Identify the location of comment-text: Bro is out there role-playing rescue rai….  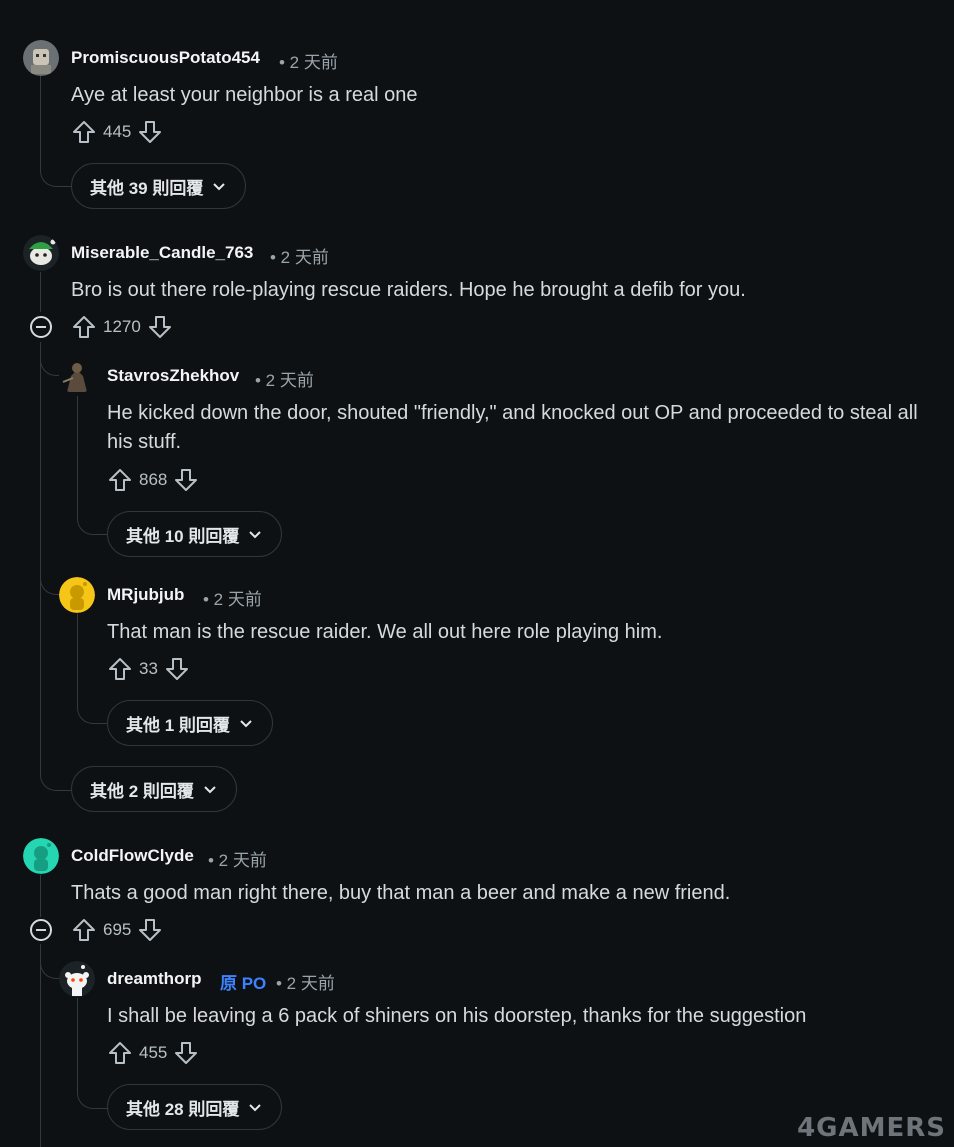
(408, 290).